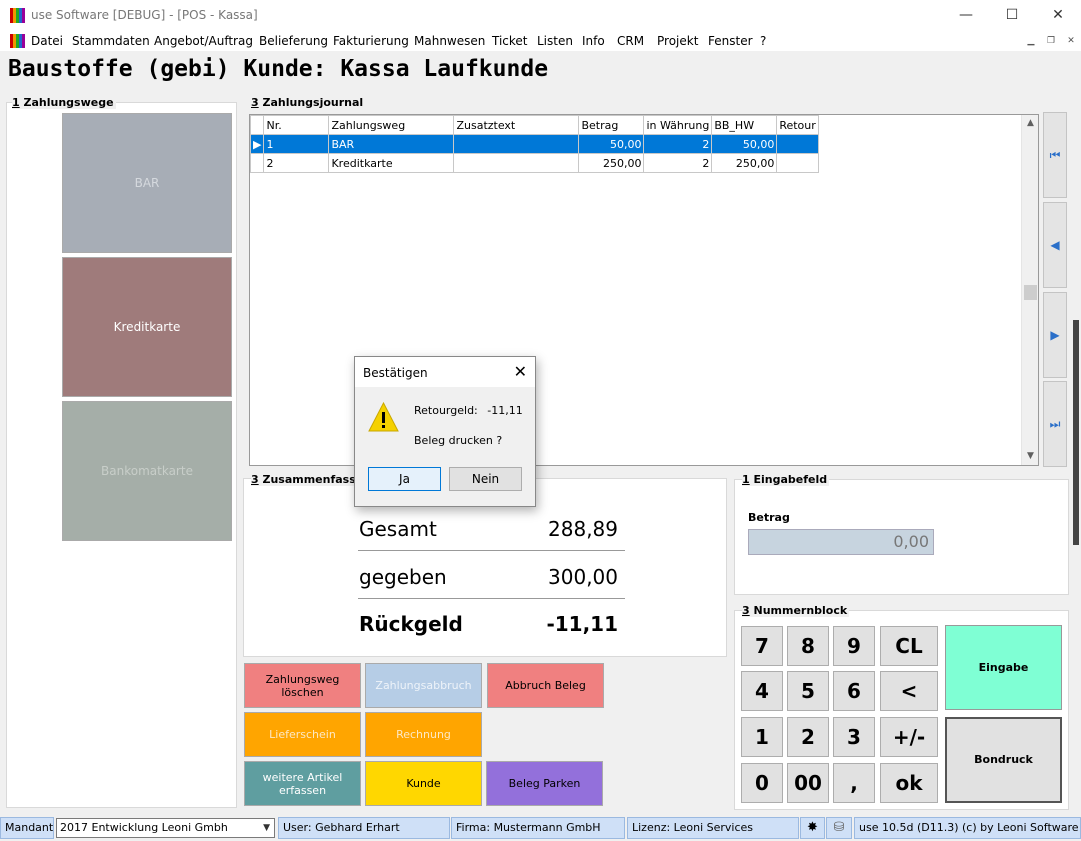 The image size is (1081, 841). What do you see at coordinates (854, 691) in the screenshot?
I see `num-key-6: 6` at bounding box center [854, 691].